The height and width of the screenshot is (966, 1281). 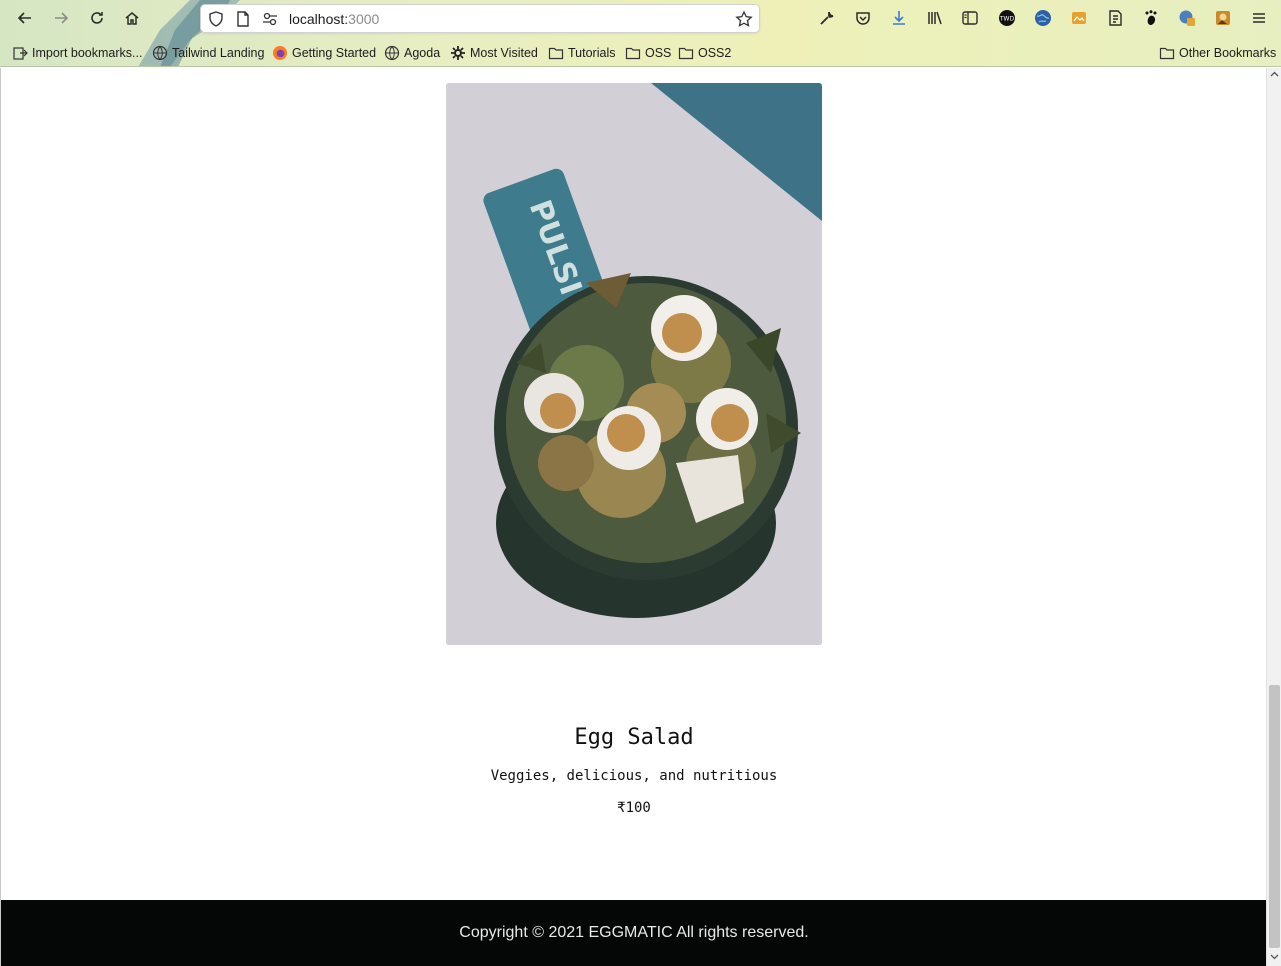 I want to click on bookmark-label: Other Bookmarks, so click(x=1228, y=52).